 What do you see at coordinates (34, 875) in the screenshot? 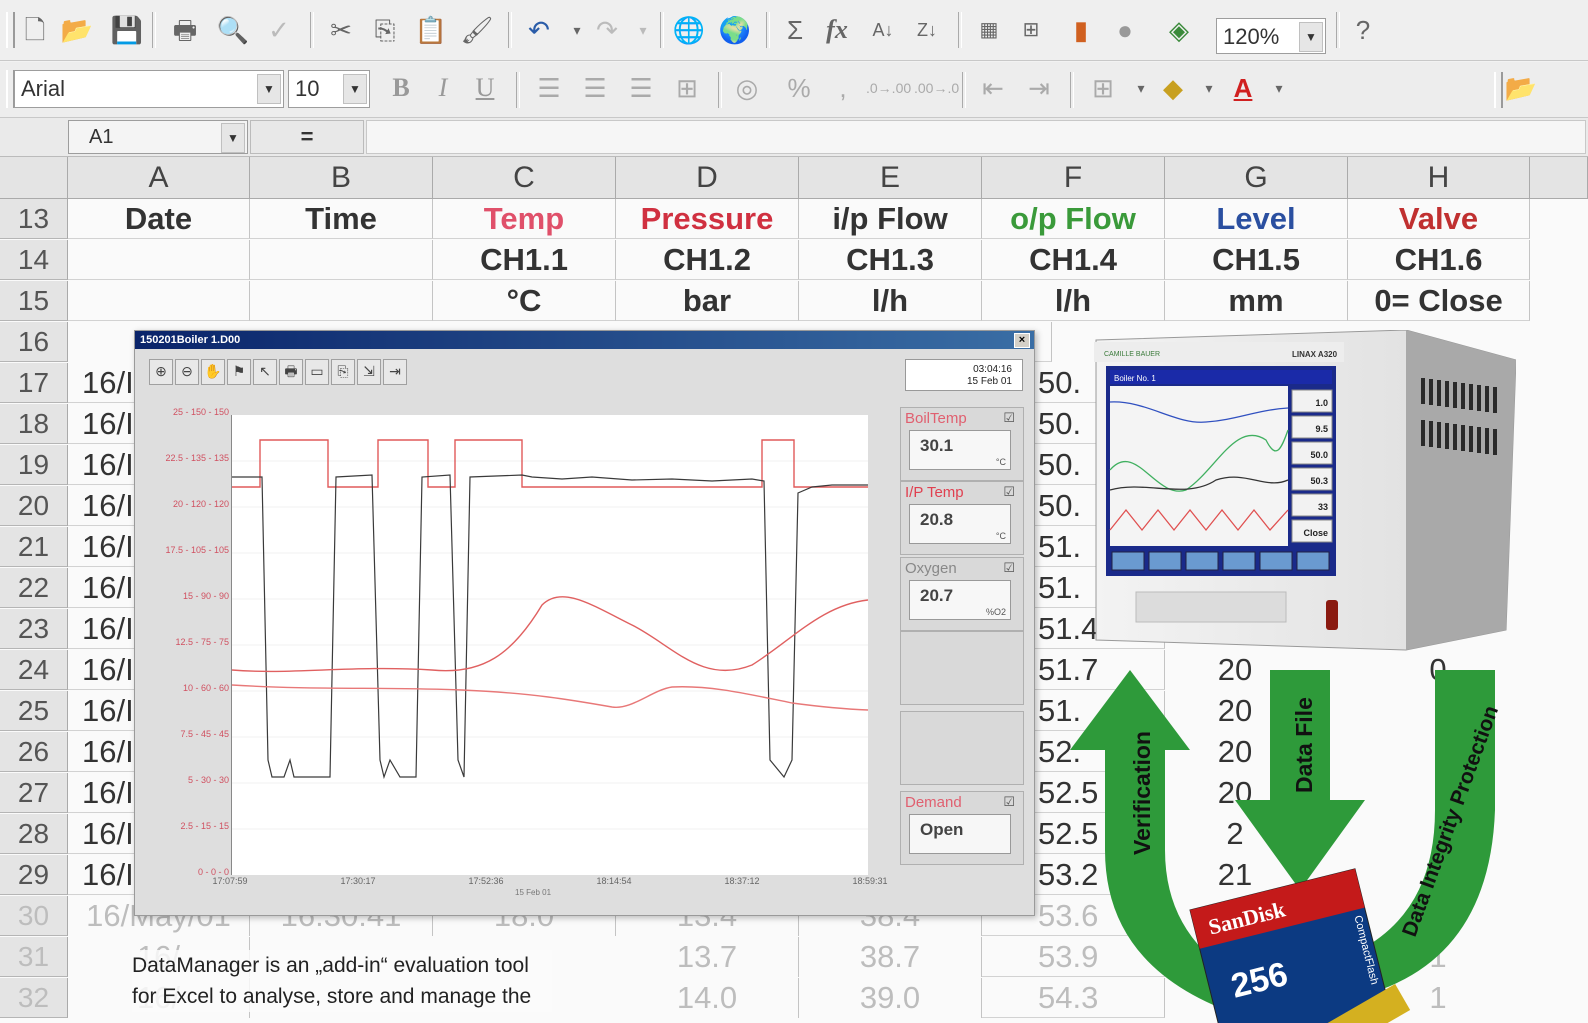
I see `row-header: 29` at bounding box center [34, 875].